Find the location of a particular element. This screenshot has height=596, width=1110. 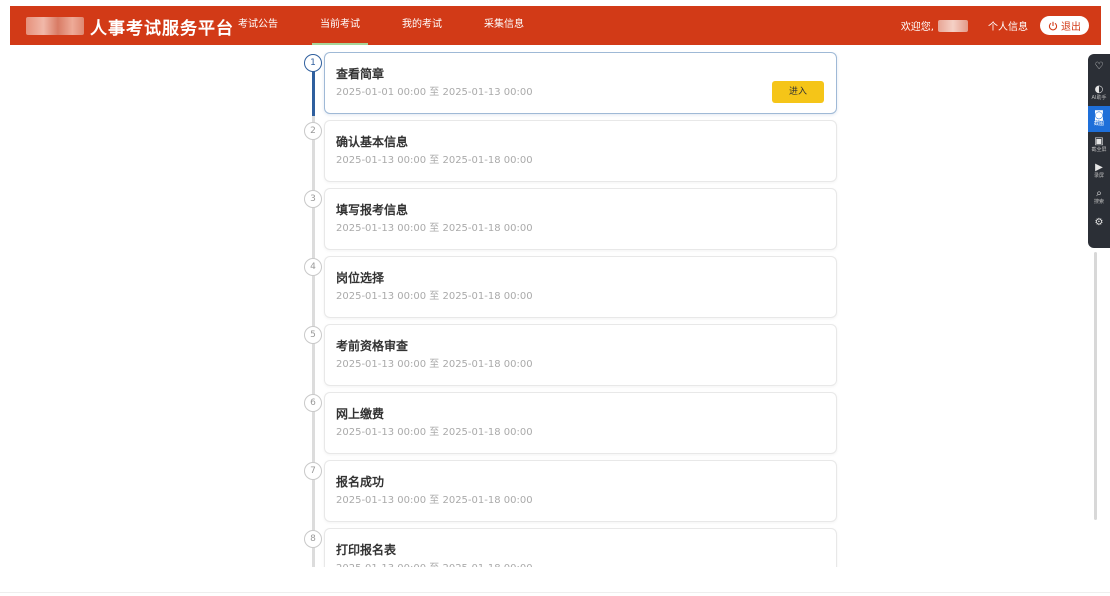

step-number: 6 is located at coordinates (313, 403).